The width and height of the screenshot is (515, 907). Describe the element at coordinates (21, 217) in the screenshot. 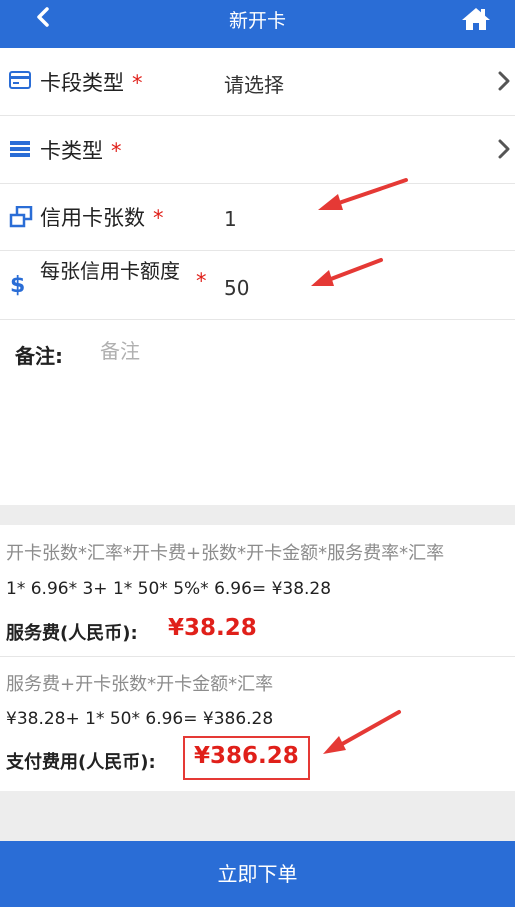

I see `copy-cards-icon` at that location.